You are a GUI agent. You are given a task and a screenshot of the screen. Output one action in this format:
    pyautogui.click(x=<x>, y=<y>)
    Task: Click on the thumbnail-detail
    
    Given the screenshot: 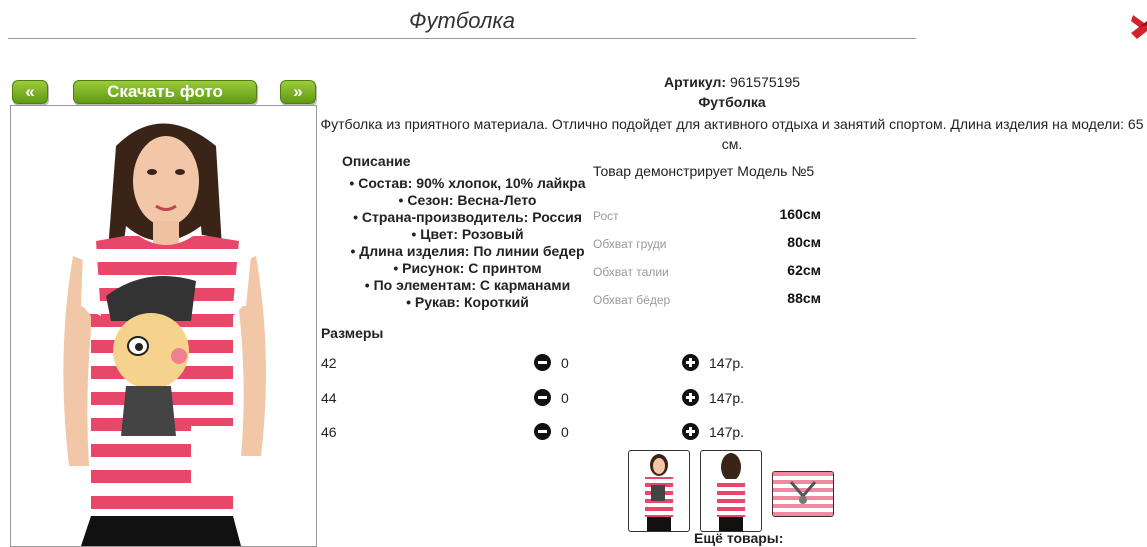 What is the action you would take?
    pyautogui.click(x=803, y=494)
    